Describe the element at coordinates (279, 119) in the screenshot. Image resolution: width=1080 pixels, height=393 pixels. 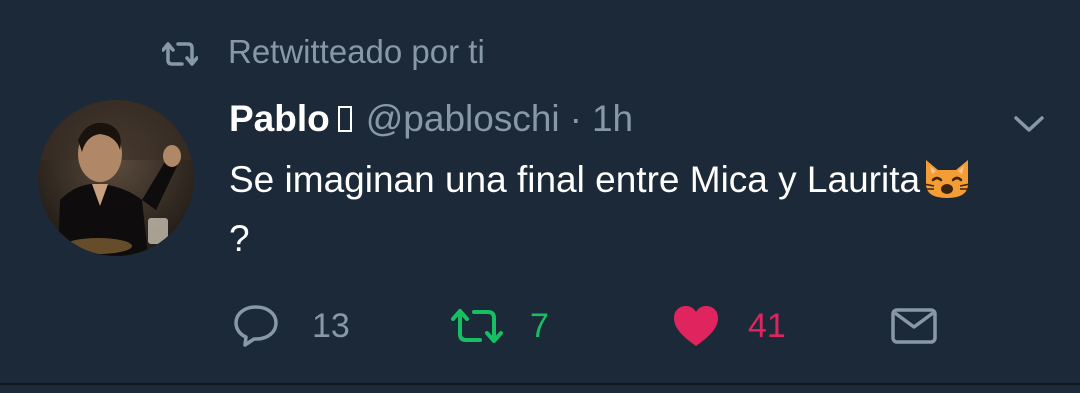
I see `author-name: Pablo` at that location.